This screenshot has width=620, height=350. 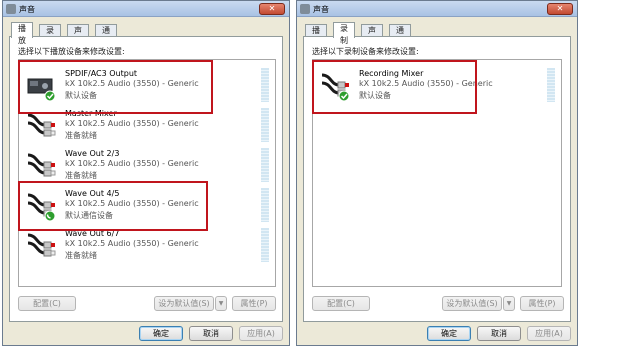 What do you see at coordinates (344, 33) in the screenshot?
I see `tab-recording: 录制` at bounding box center [344, 33].